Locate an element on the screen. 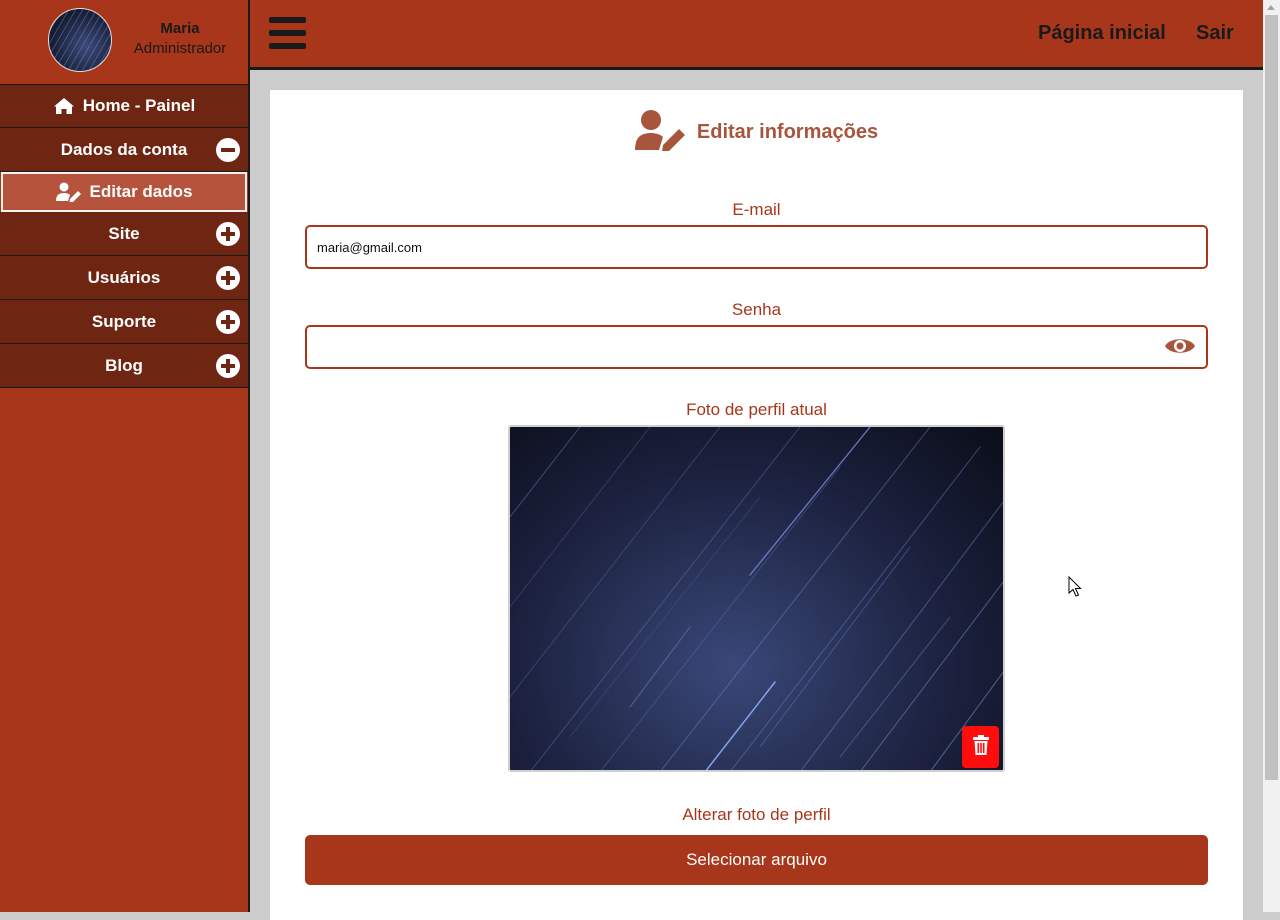  photo-label: Foto de perfil atual is located at coordinates (756, 409).